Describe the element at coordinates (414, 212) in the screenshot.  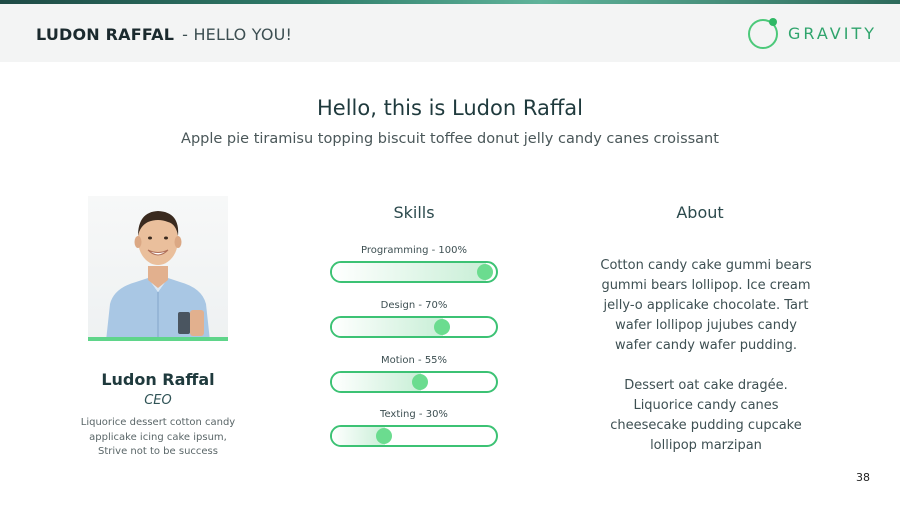
I see `skills-title: Skills` at that location.